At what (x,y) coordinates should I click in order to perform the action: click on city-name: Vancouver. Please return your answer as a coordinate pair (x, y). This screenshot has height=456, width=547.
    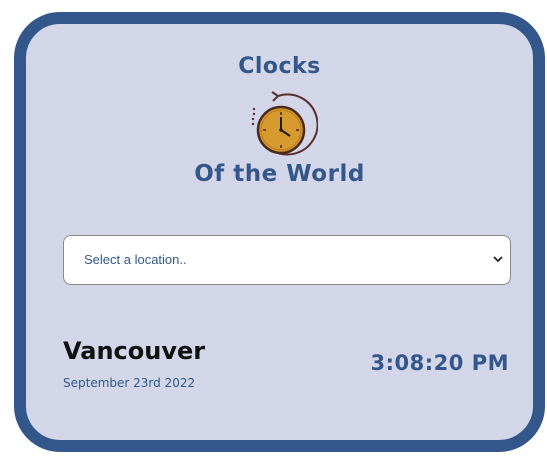
    Looking at the image, I should click on (134, 351).